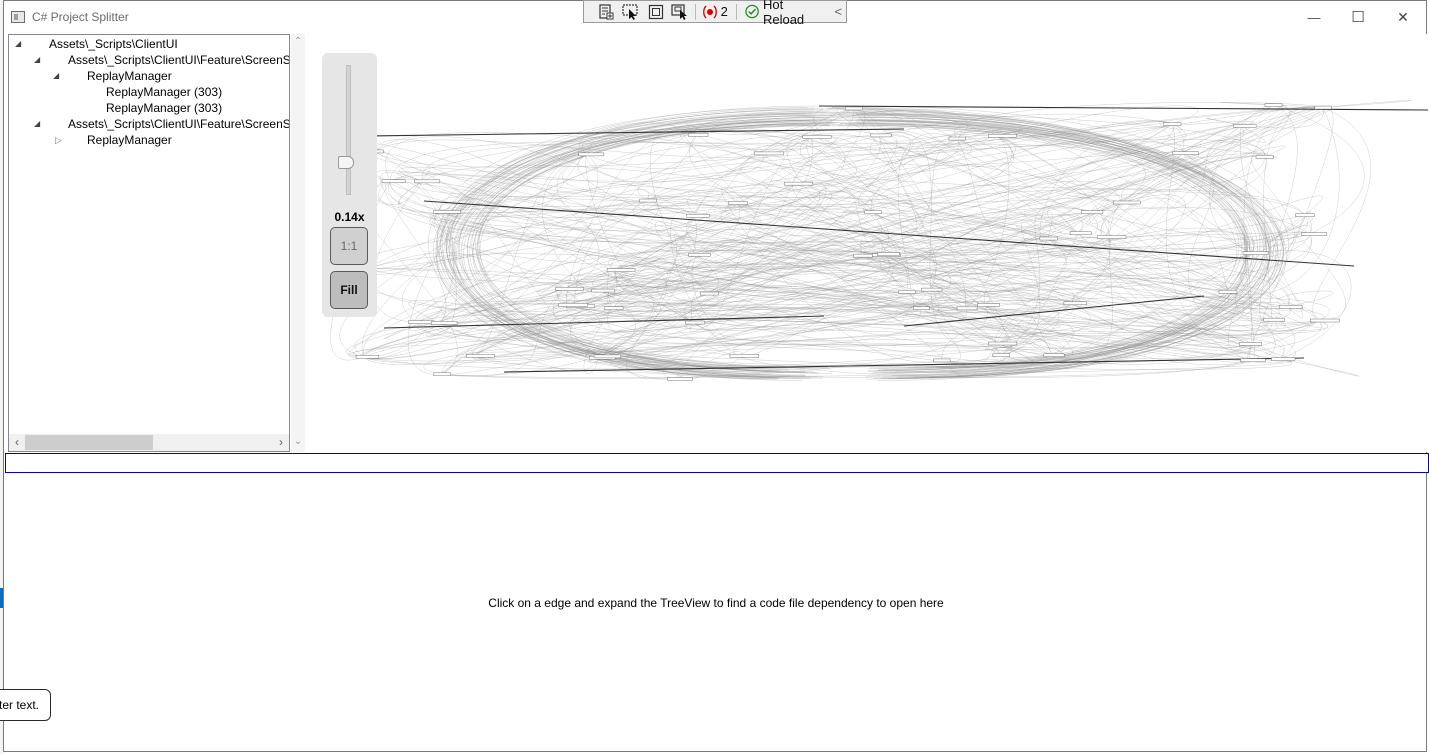 The width and height of the screenshot is (1429, 754). I want to click on scroll-left-icon: ‹, so click(17, 442).